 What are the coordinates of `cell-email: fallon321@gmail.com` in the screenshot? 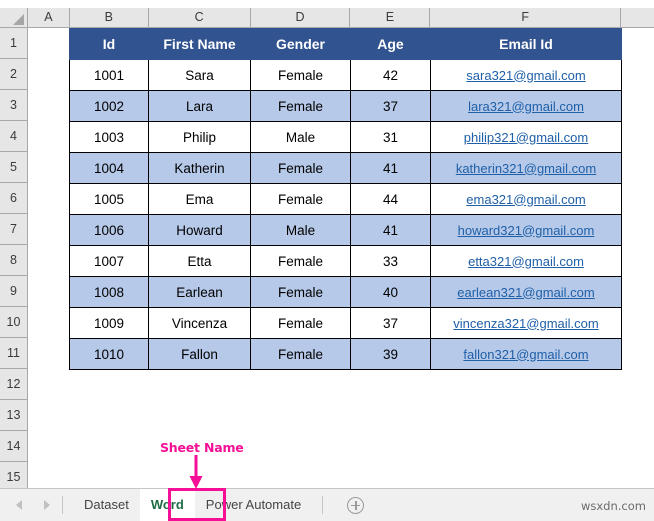 It's located at (526, 354).